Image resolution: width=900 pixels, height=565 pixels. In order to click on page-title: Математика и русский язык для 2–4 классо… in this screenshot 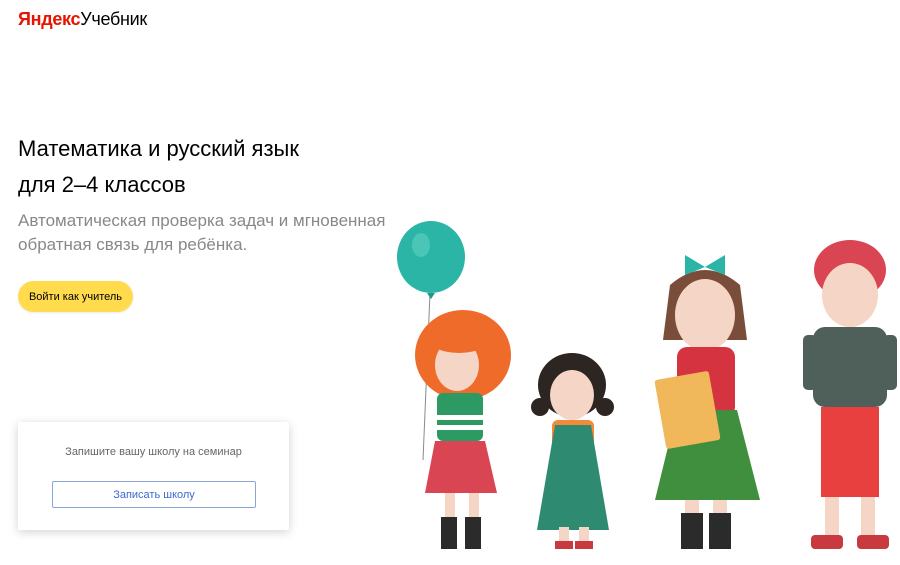, I will do `click(208, 167)`.